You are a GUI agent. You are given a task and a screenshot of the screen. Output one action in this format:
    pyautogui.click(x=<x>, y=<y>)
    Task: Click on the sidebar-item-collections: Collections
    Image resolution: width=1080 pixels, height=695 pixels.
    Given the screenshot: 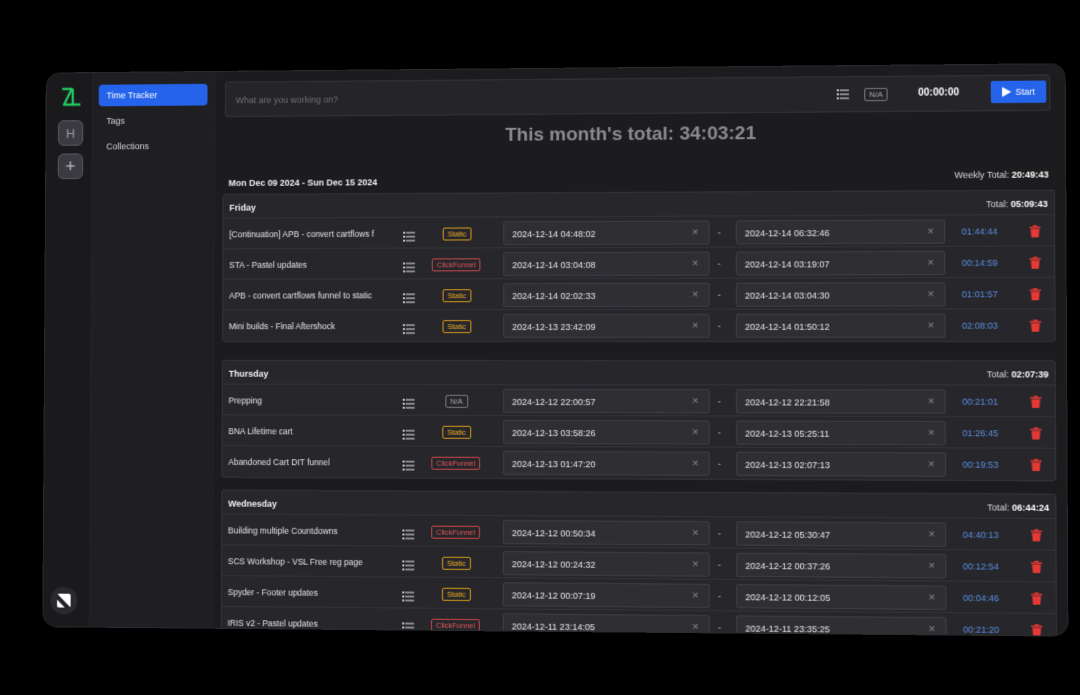 What is the action you would take?
    pyautogui.click(x=152, y=146)
    